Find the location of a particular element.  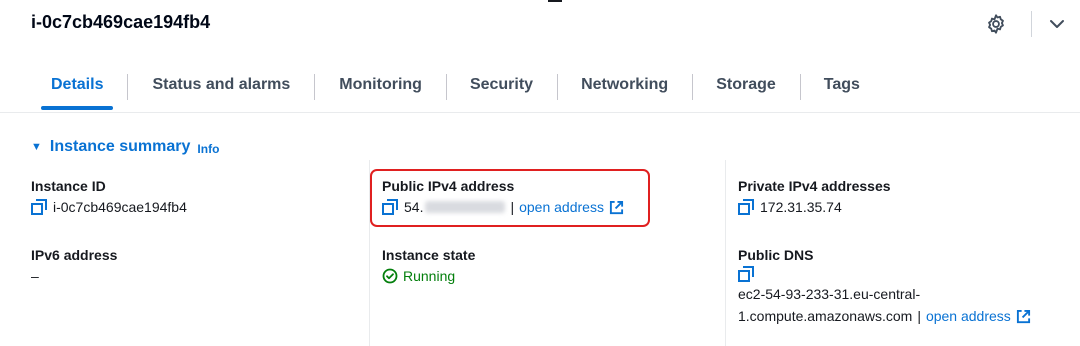

public-ipv4-field: Public IPv4 address 54. | open address is located at coordinates (503, 197).